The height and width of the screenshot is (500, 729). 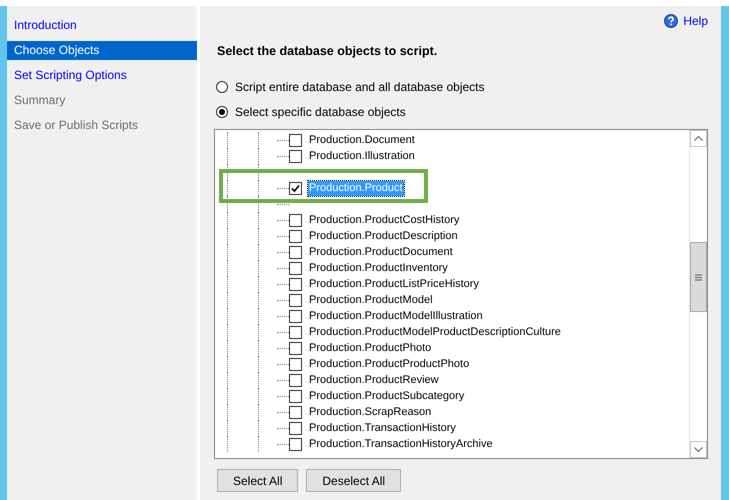 What do you see at coordinates (435, 332) in the screenshot?
I see `tree-item: Production.ProductModelProductDescriptionCulture` at bounding box center [435, 332].